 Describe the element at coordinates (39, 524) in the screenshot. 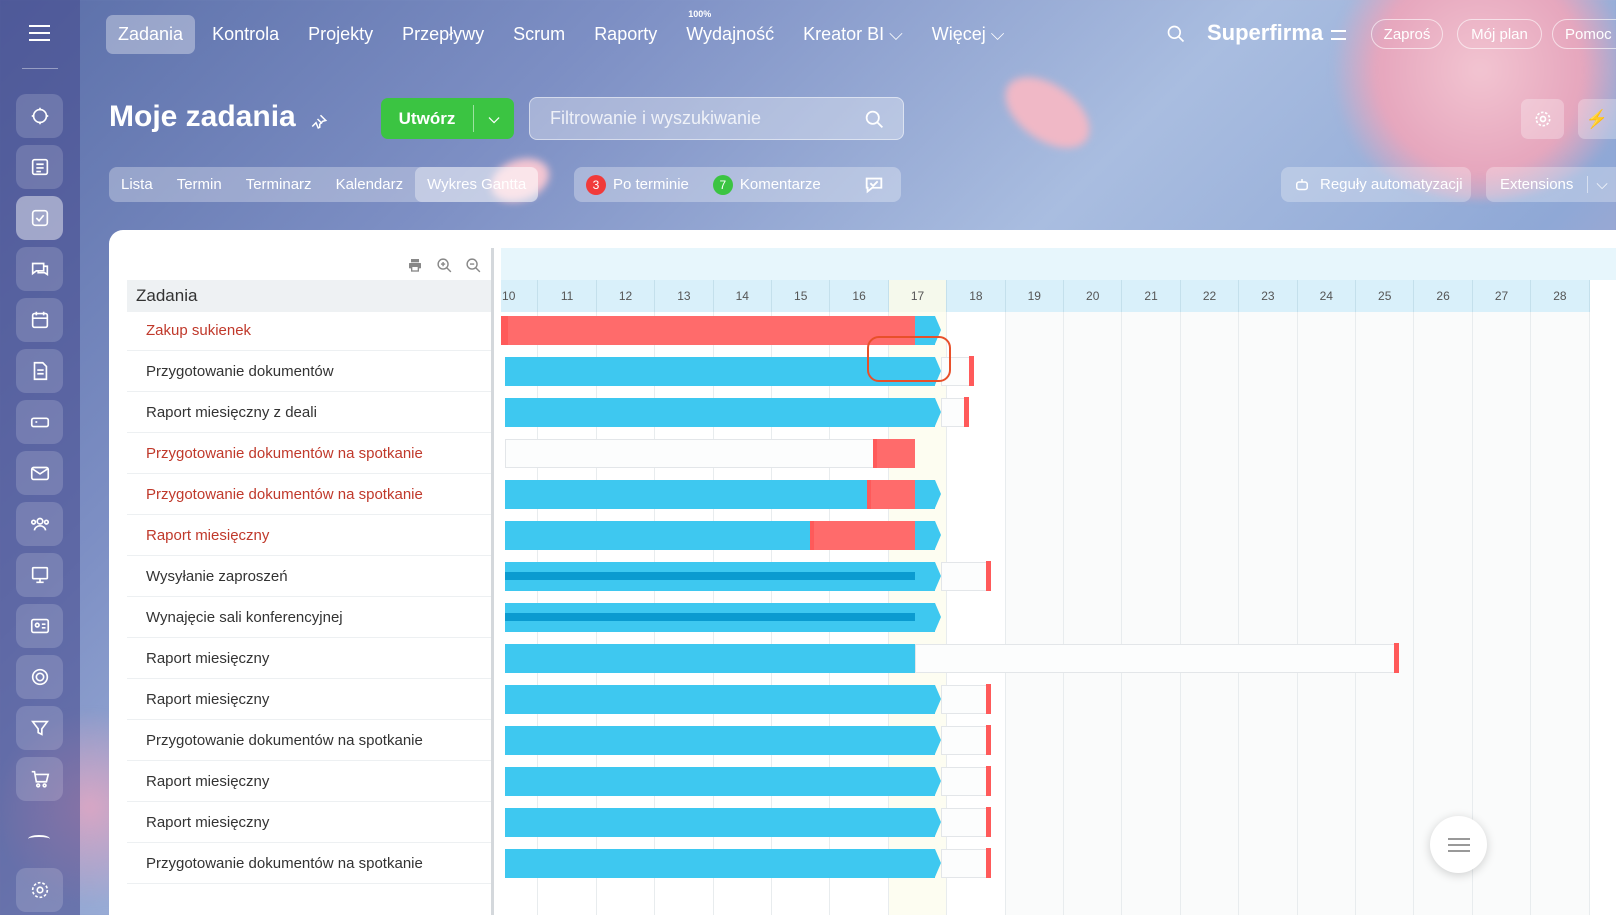

I see `sidebar-employees` at that location.